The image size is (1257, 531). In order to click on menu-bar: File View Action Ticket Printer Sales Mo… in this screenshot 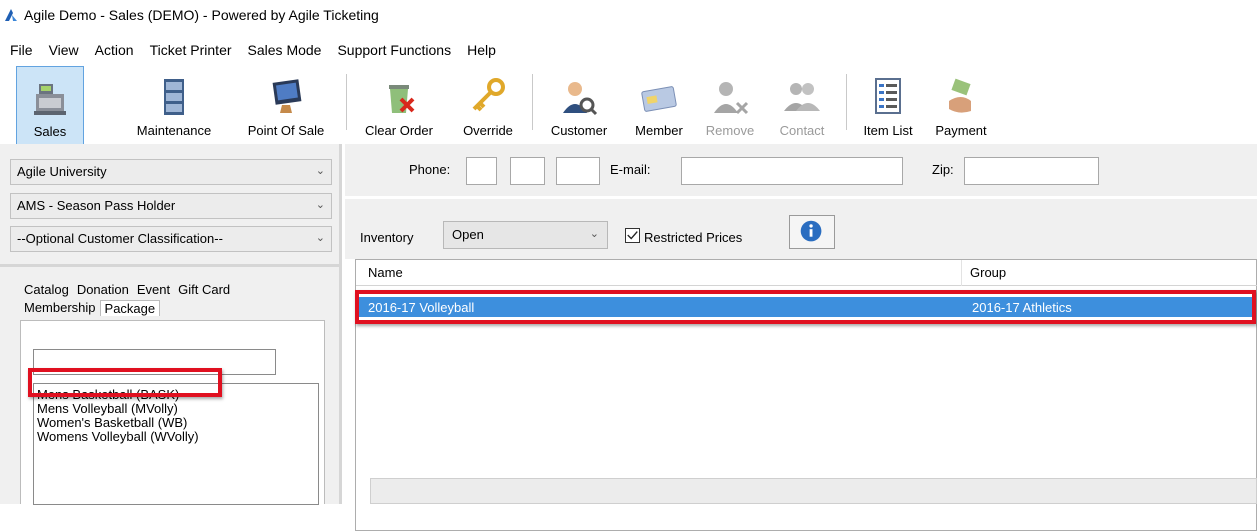, I will do `click(252, 50)`.